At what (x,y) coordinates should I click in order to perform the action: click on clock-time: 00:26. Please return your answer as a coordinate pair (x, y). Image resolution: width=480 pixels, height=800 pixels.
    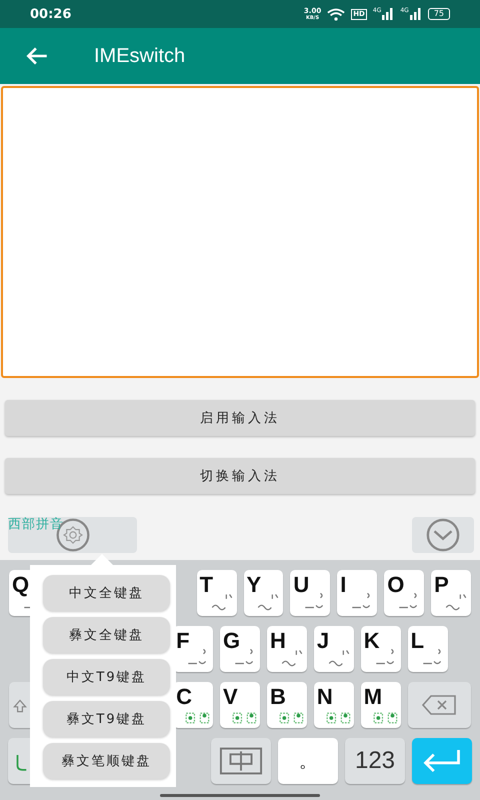
    Looking at the image, I should click on (51, 14).